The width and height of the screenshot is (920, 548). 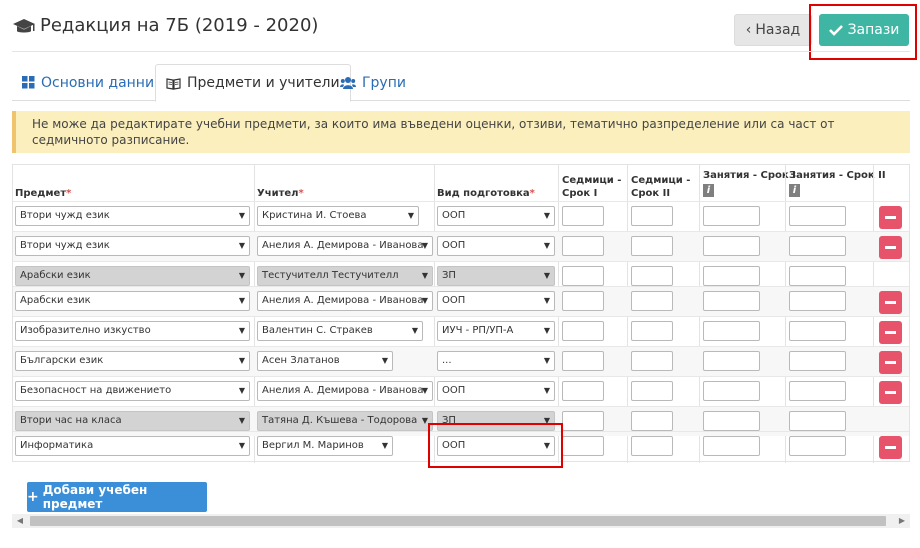 I want to click on subject-select: Безопасност на движението ▼, so click(x=132, y=391).